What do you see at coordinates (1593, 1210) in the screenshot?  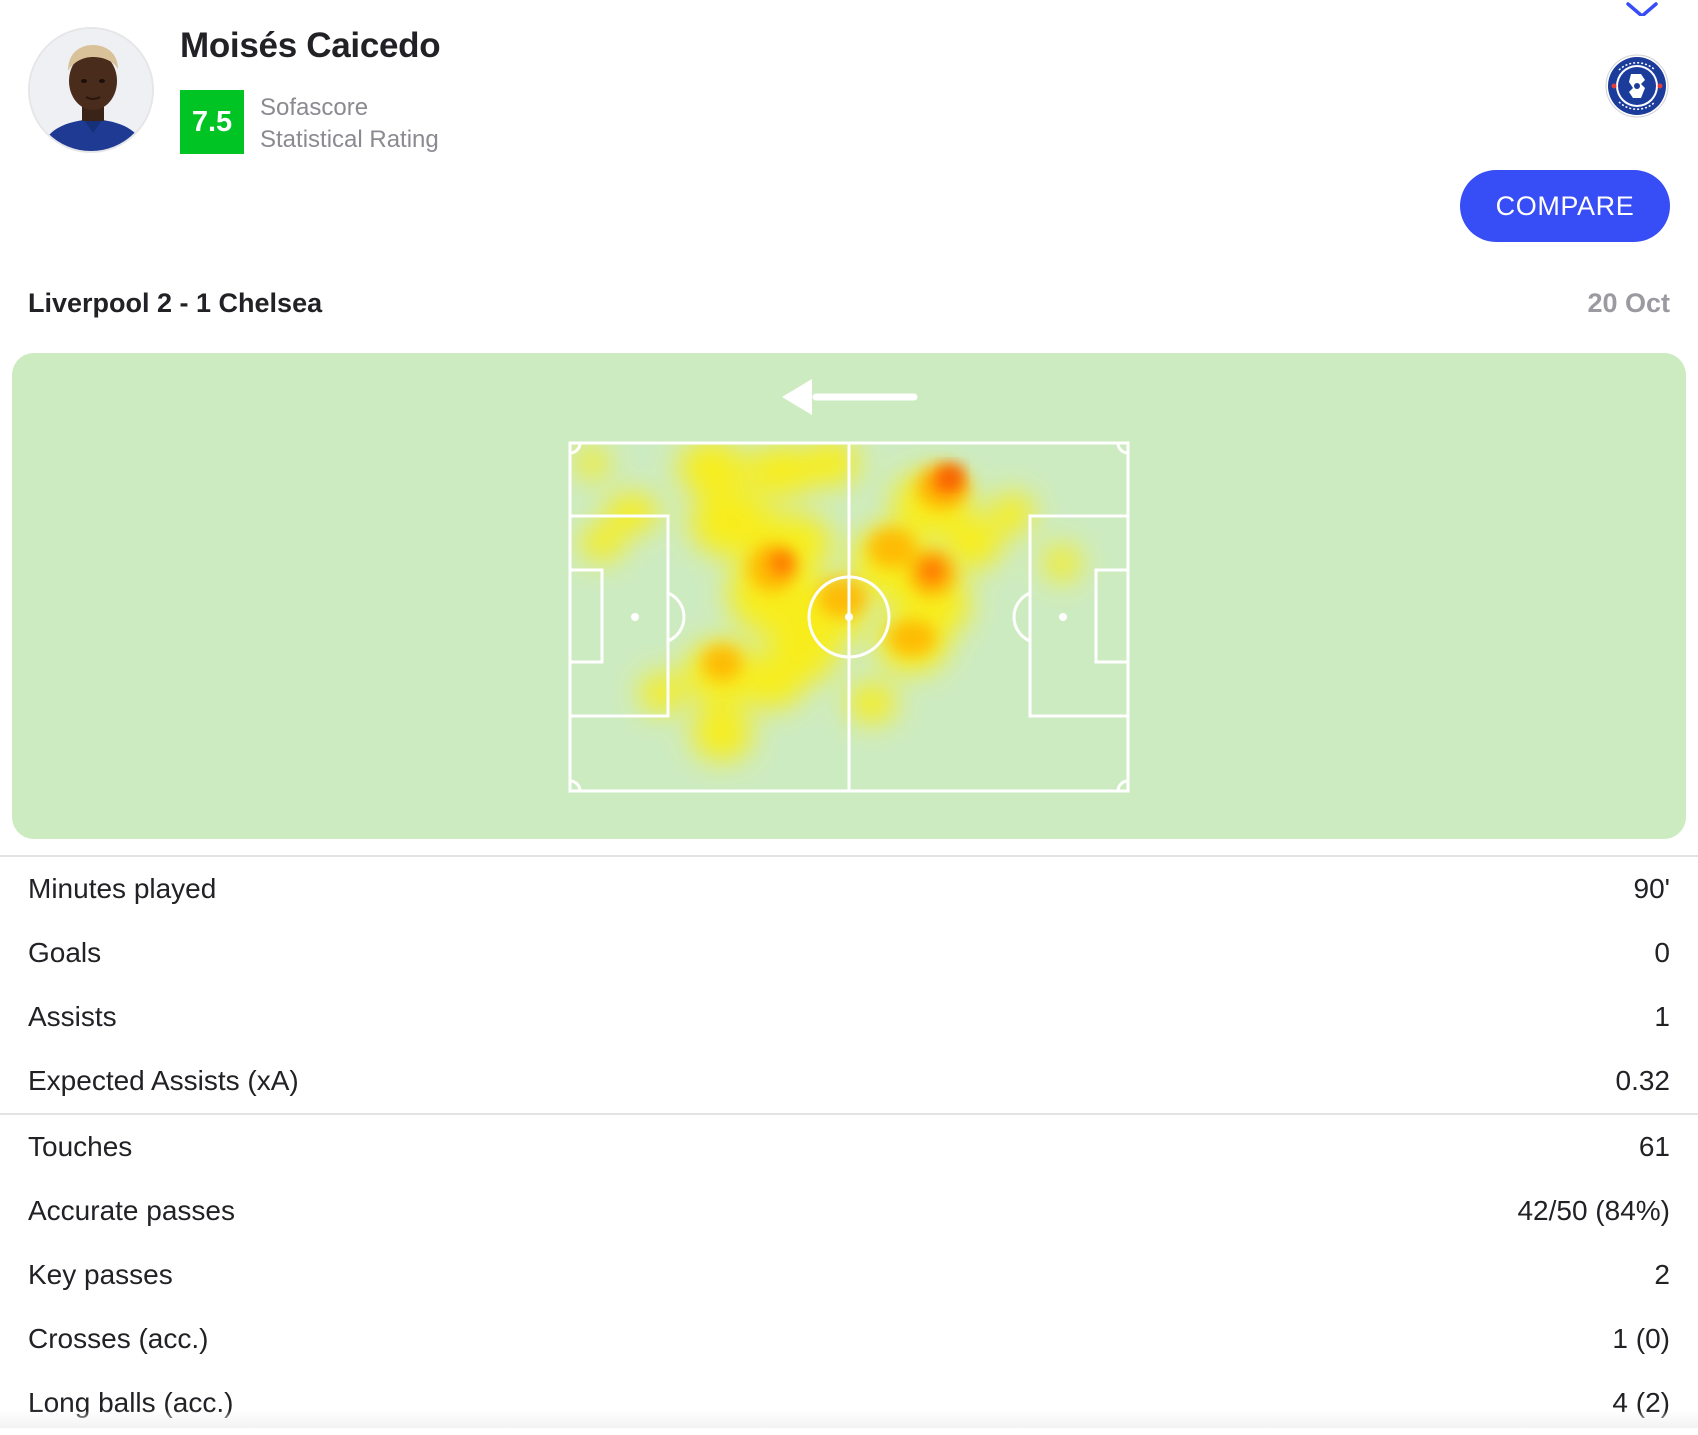 I see `stat-value: 42/50 (84%)` at bounding box center [1593, 1210].